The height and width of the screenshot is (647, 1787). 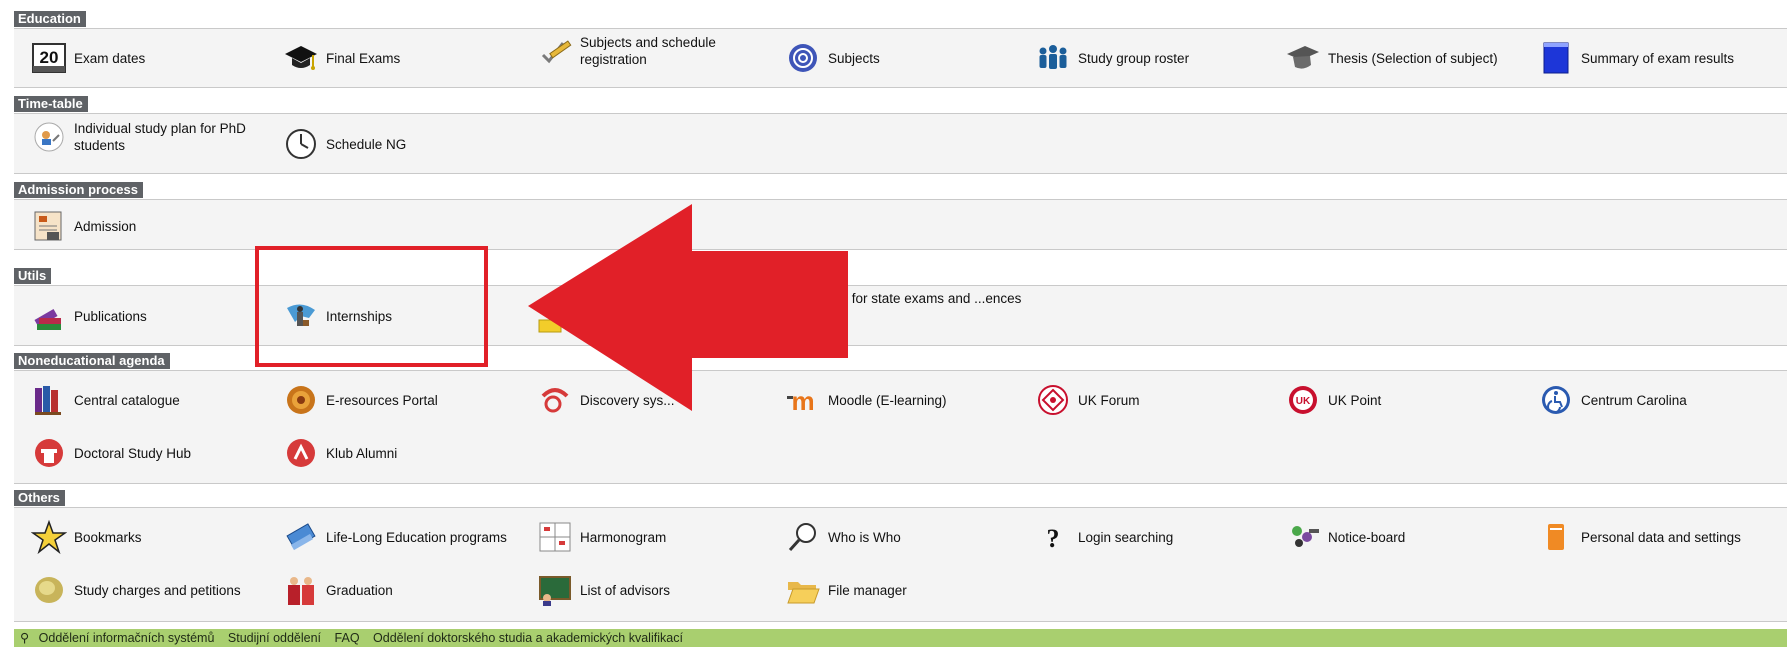 What do you see at coordinates (301, 590) in the screenshot?
I see `graduation-people-icon` at bounding box center [301, 590].